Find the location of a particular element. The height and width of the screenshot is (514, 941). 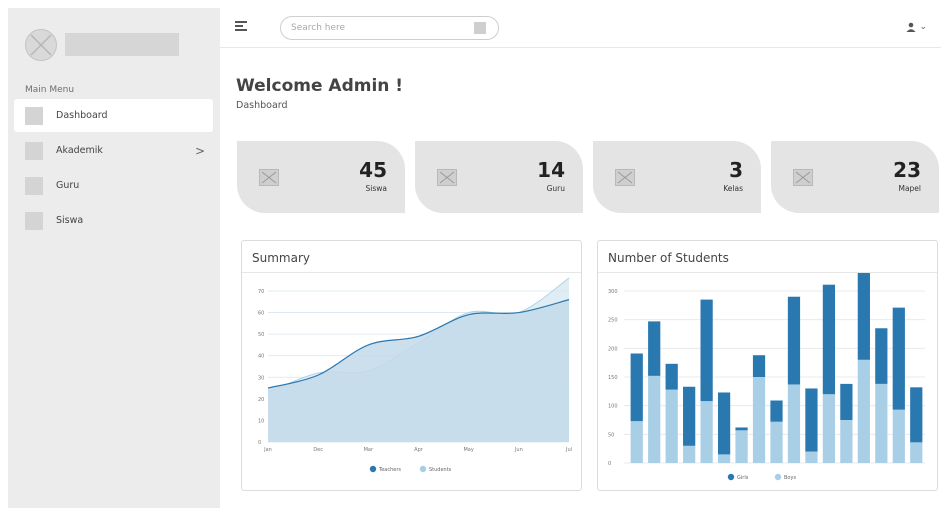

search-icon is located at coordinates (480, 28).